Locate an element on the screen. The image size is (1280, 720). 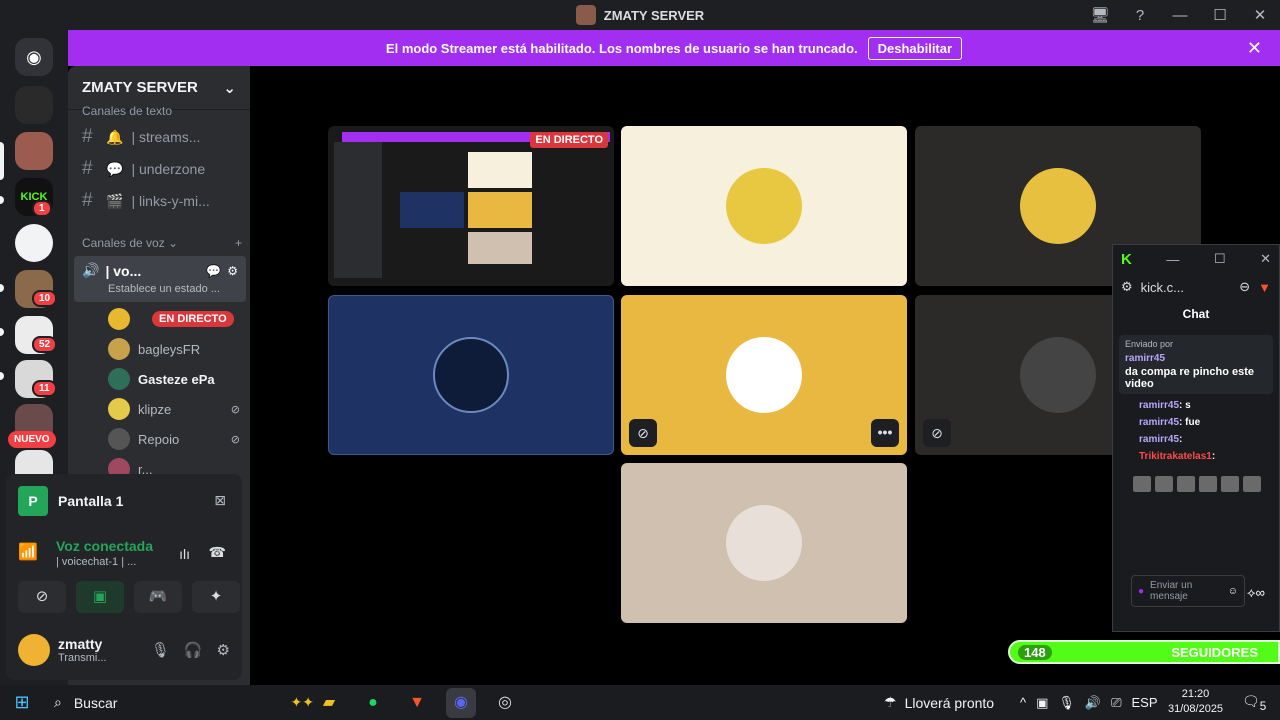
server-icon-gold is located at coordinates (34, 105).